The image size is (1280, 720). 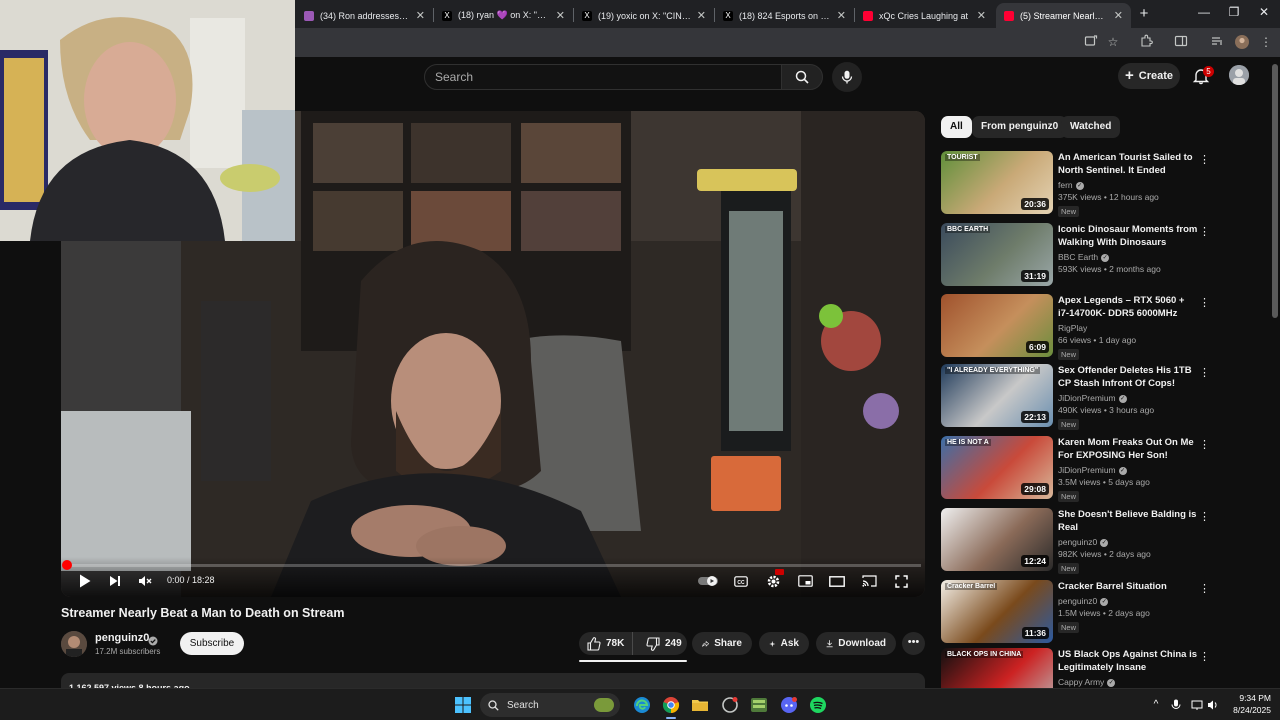 I want to click on channel-name: RigPlay, so click(x=1072, y=328).